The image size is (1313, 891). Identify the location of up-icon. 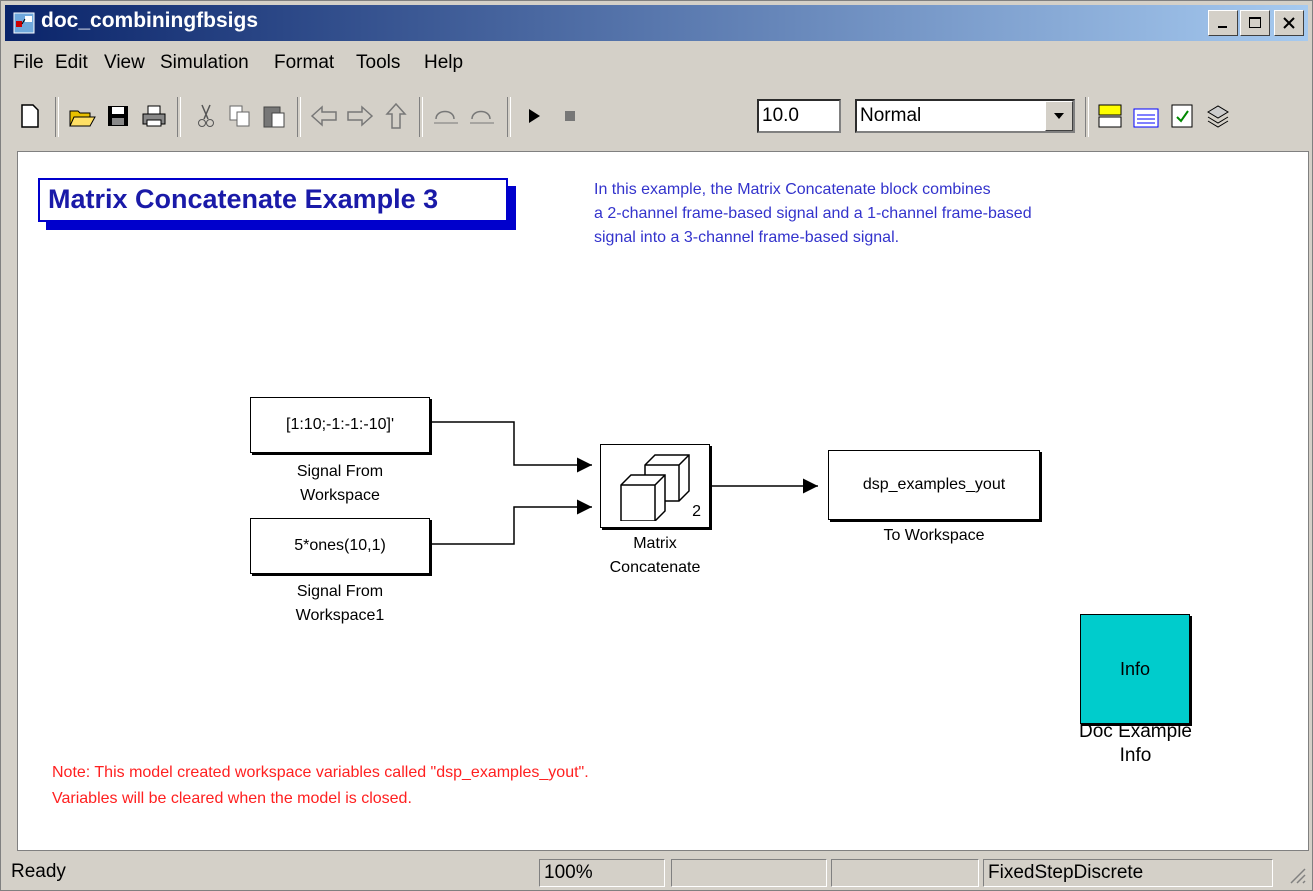
(396, 115).